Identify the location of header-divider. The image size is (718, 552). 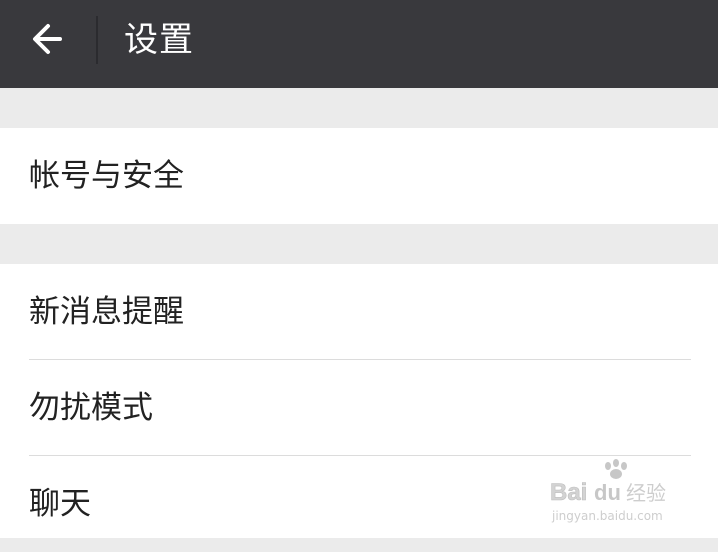
(97, 40).